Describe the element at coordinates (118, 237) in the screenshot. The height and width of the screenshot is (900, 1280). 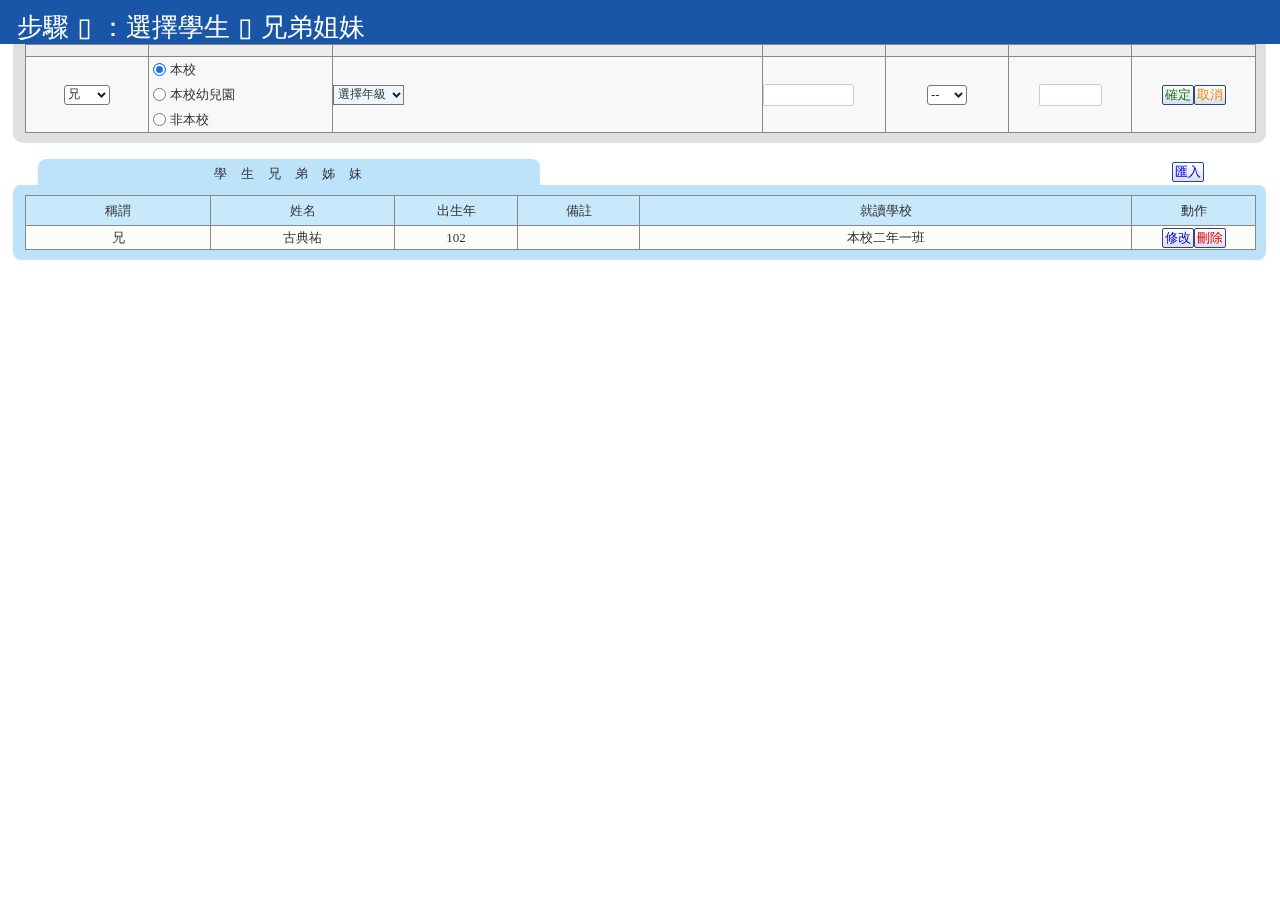
I see `table-cell: 兄` at that location.